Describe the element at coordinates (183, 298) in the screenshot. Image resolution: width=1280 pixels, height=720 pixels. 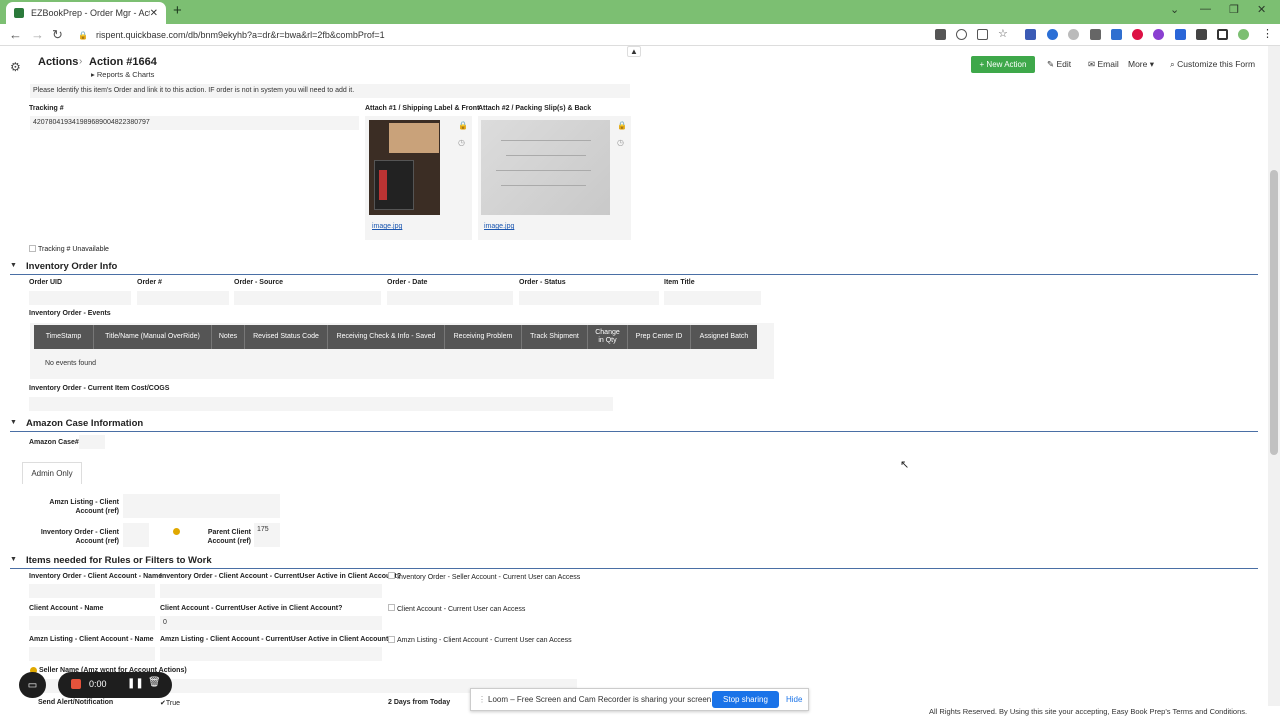
I see `order-number-field` at that location.